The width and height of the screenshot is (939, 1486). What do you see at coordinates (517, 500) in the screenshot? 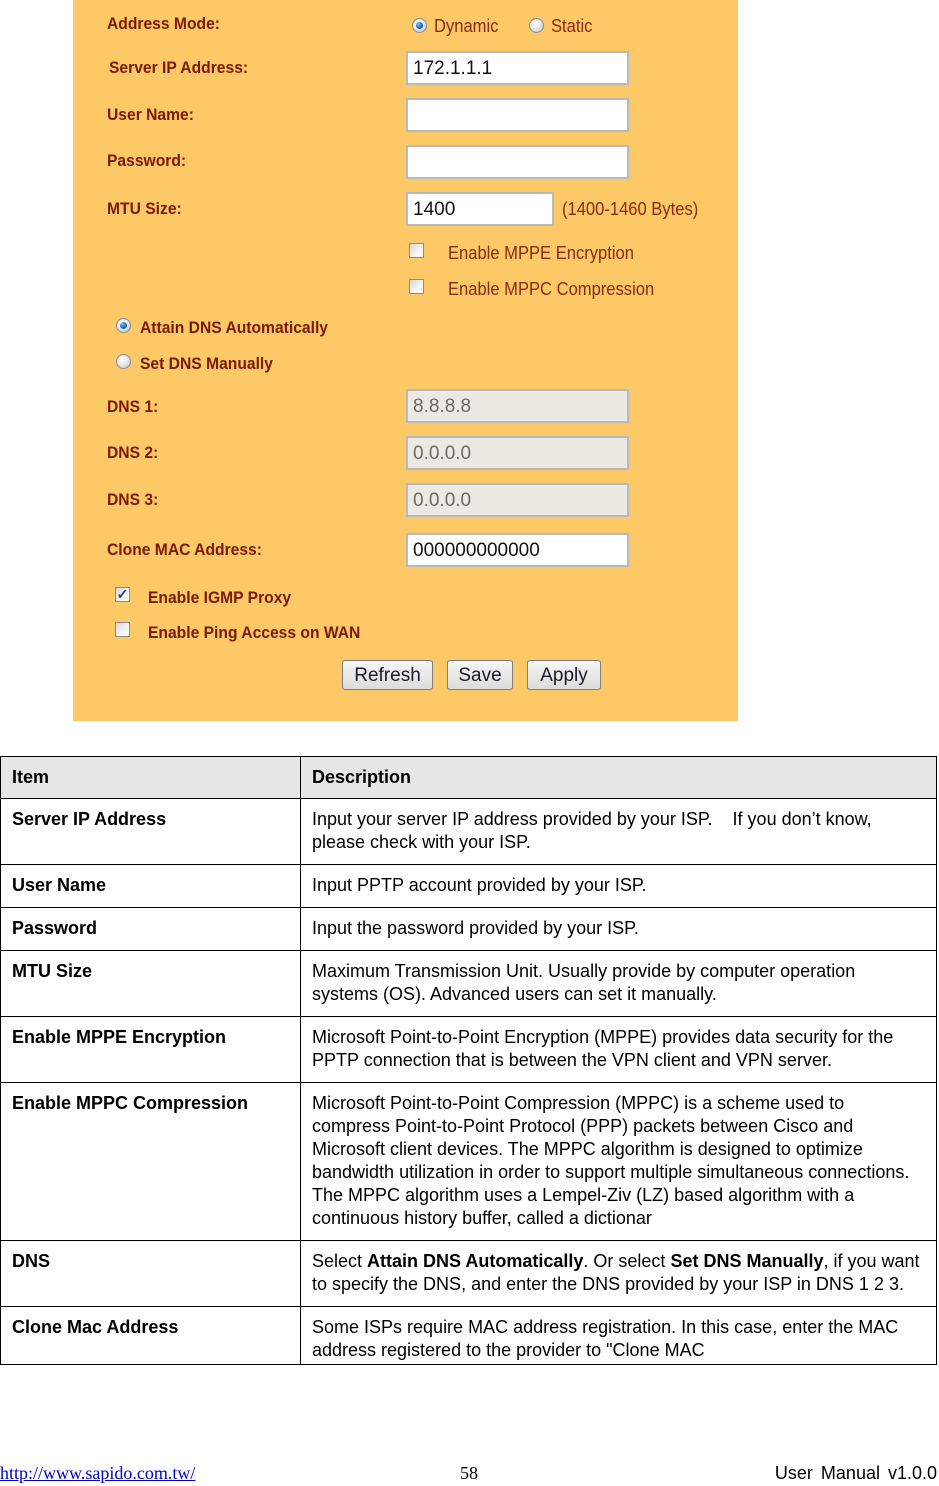
I see `dns3-input: 0.0.0.0` at bounding box center [517, 500].